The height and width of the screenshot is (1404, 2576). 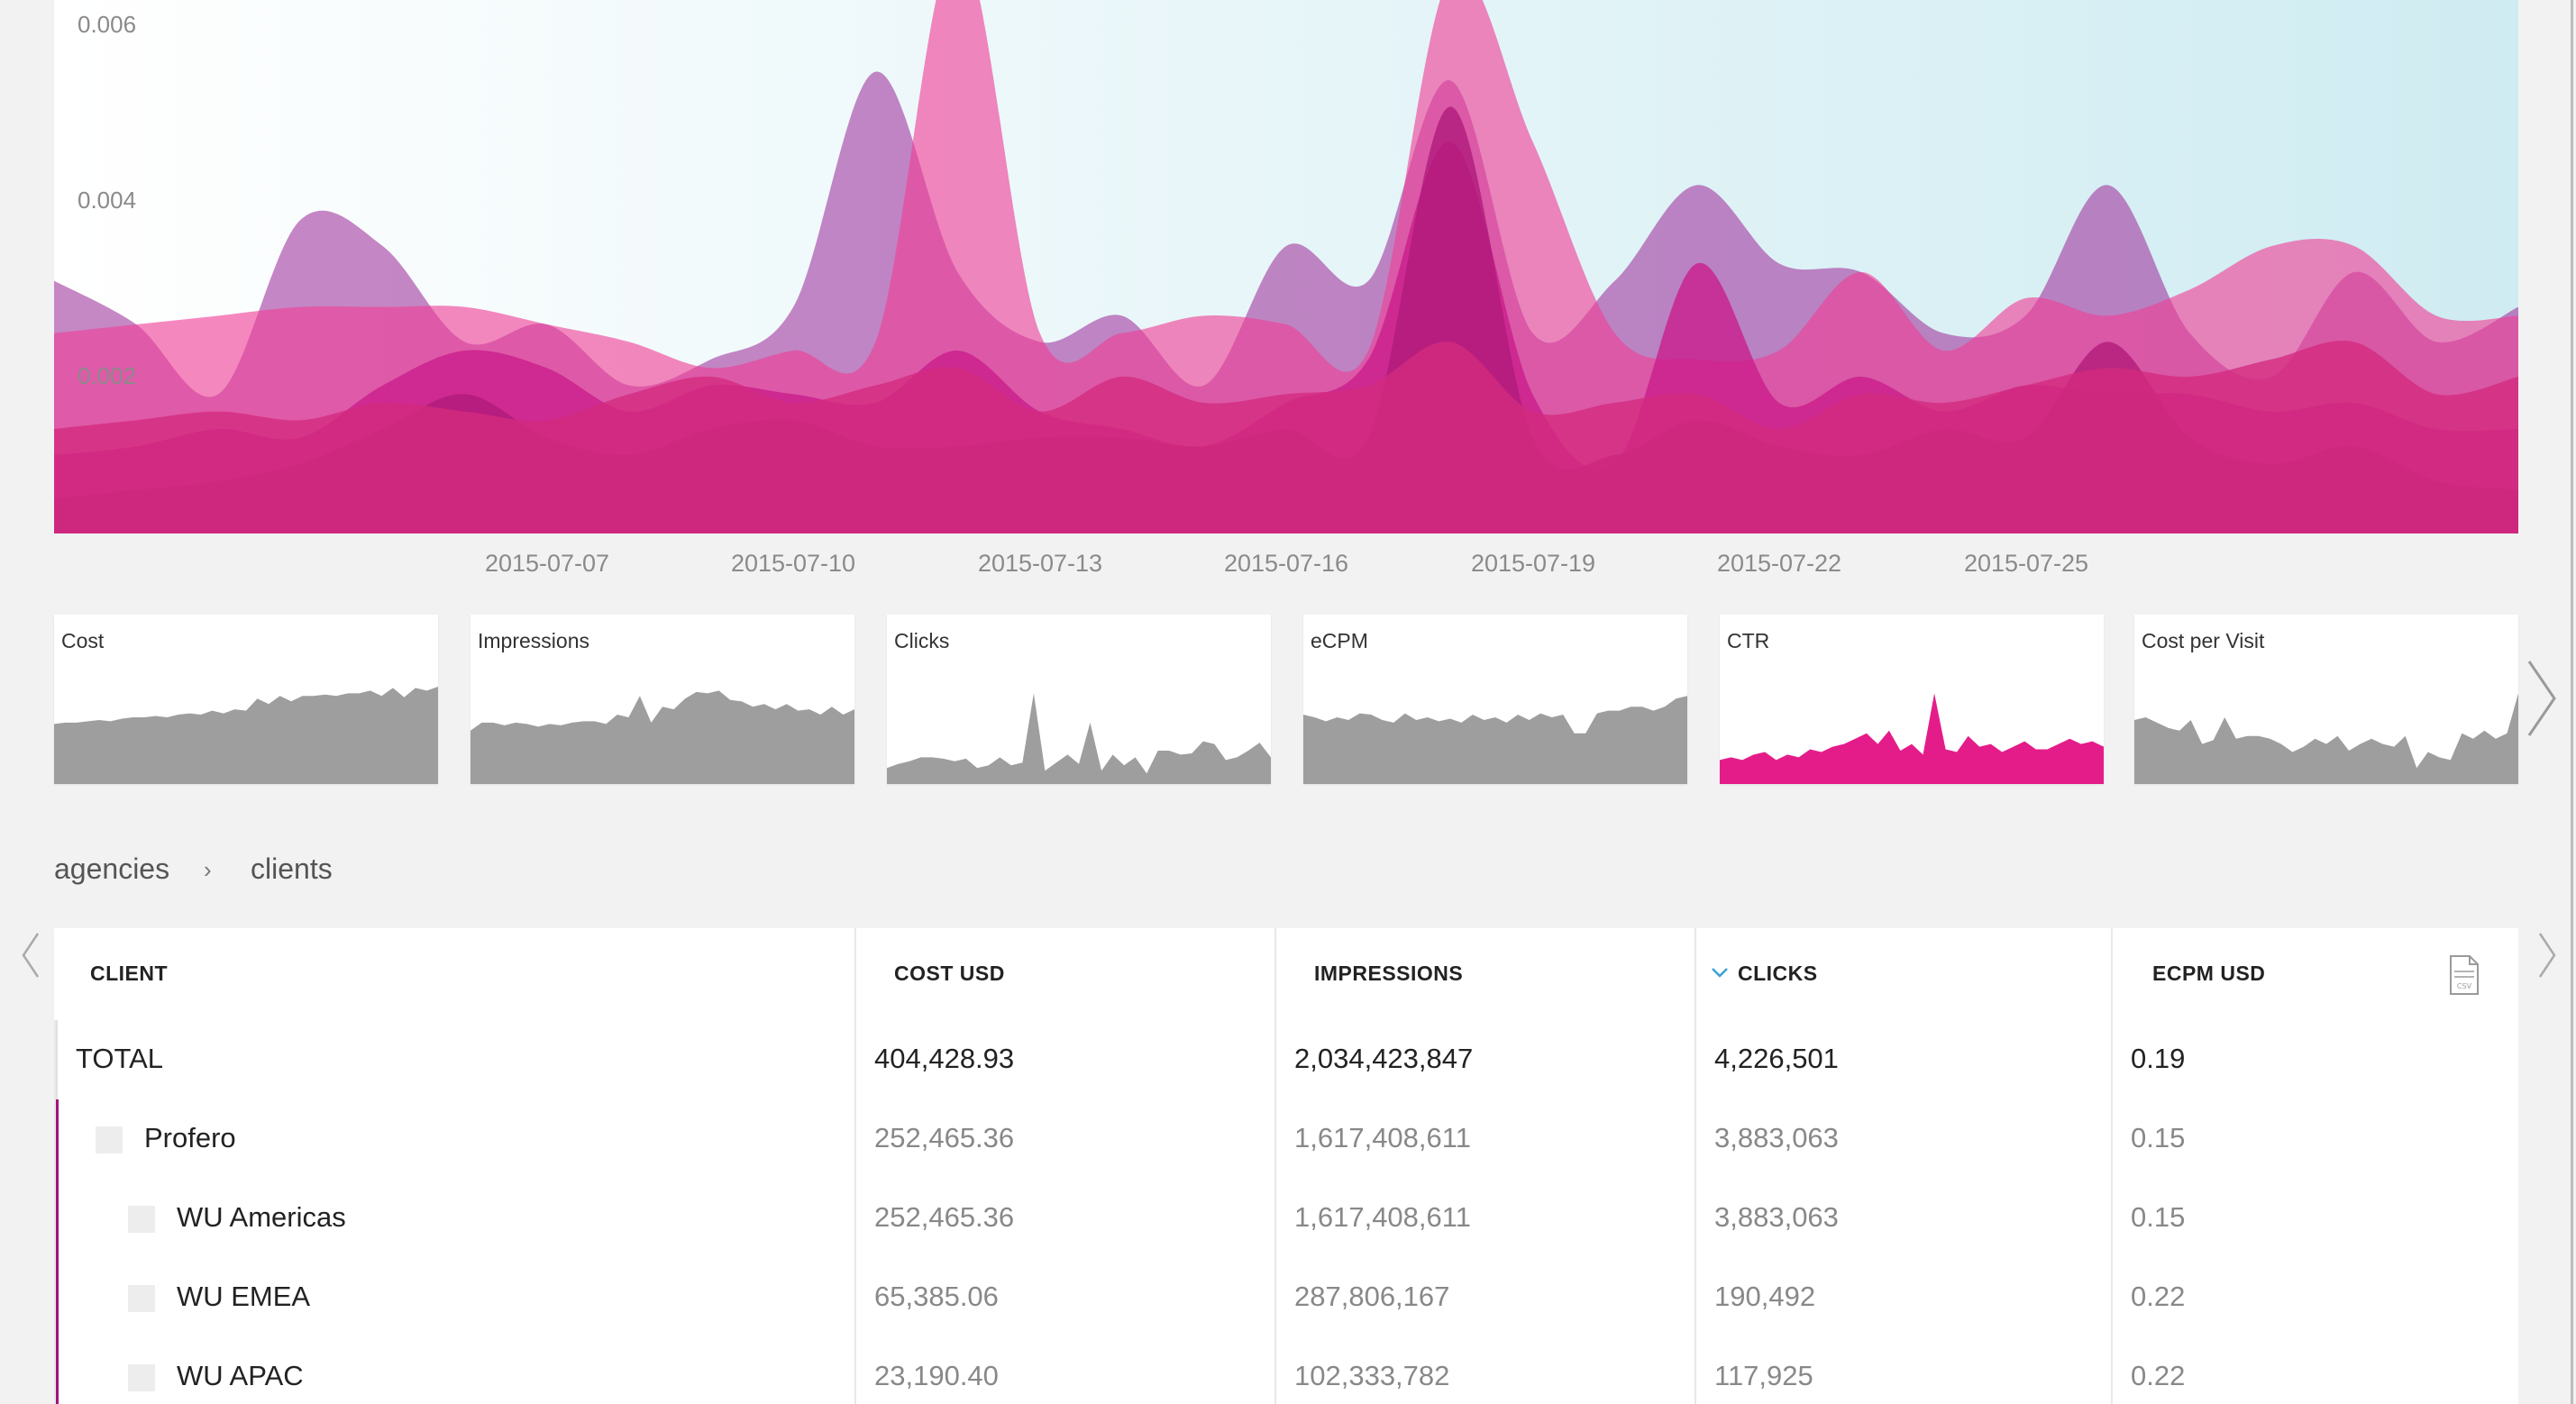 What do you see at coordinates (261, 1217) in the screenshot?
I see `row-name: WU Americas` at bounding box center [261, 1217].